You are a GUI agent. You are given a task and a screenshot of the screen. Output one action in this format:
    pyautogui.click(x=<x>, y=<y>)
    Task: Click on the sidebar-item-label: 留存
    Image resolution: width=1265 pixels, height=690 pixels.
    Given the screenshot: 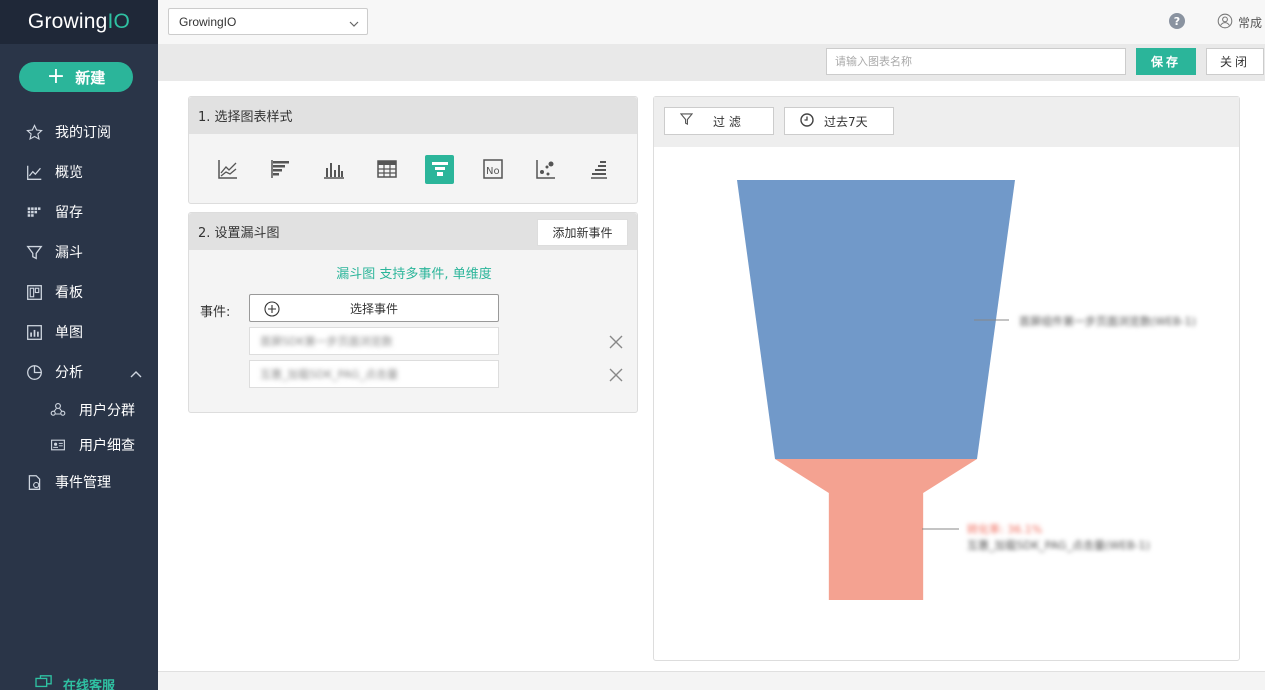 What is the action you would take?
    pyautogui.click(x=69, y=213)
    